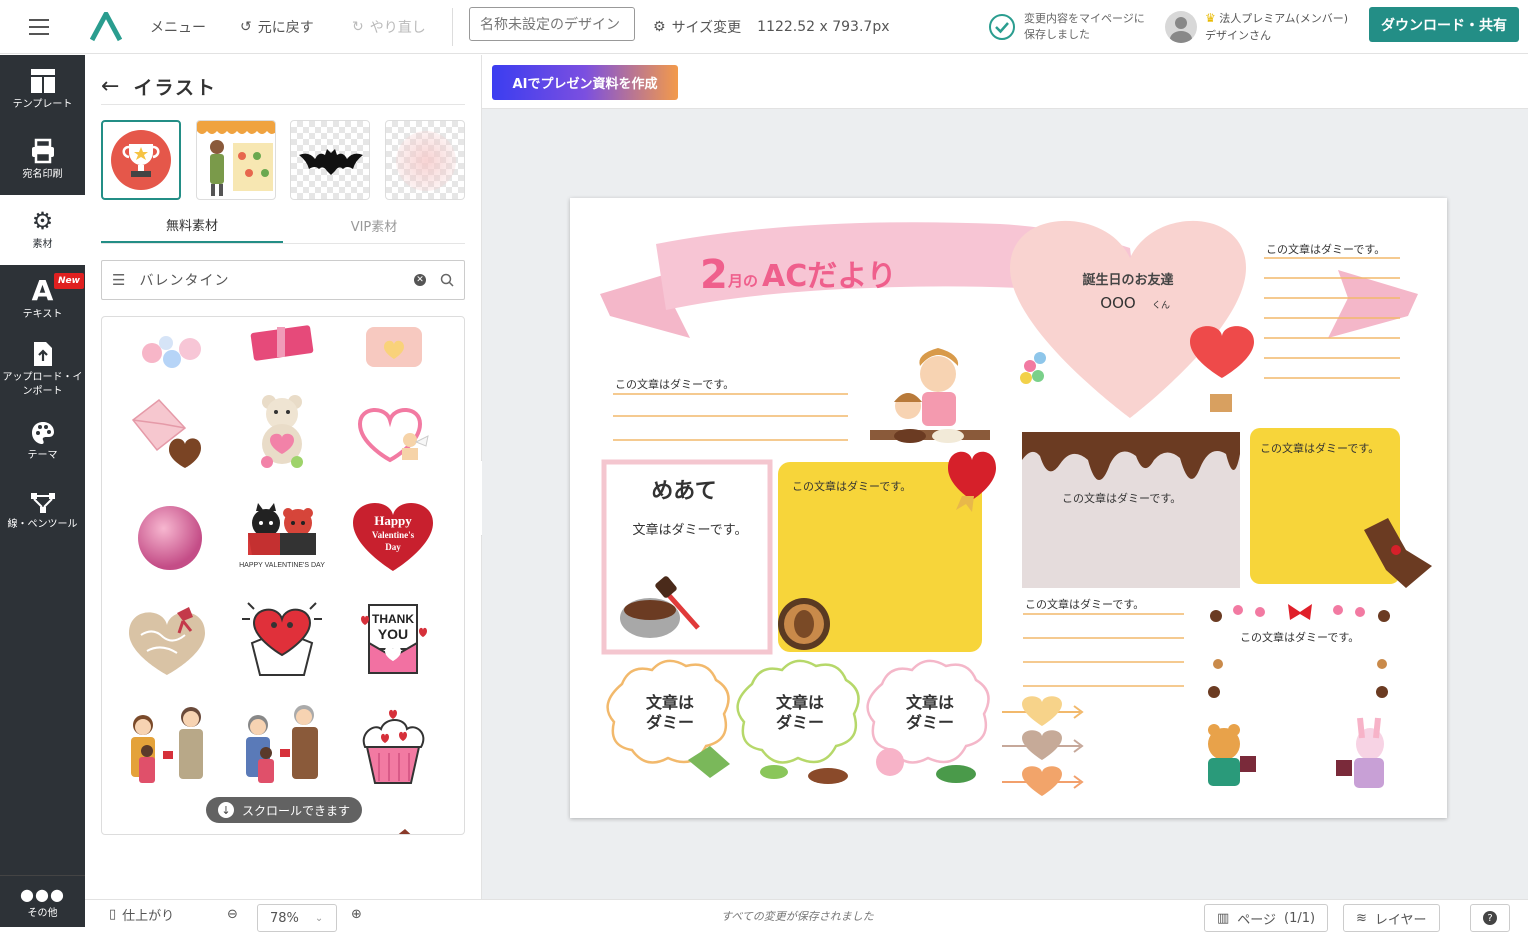 This screenshot has height=932, width=1528. What do you see at coordinates (246, 27) in the screenshot?
I see `undo-icon: ↺` at bounding box center [246, 27].